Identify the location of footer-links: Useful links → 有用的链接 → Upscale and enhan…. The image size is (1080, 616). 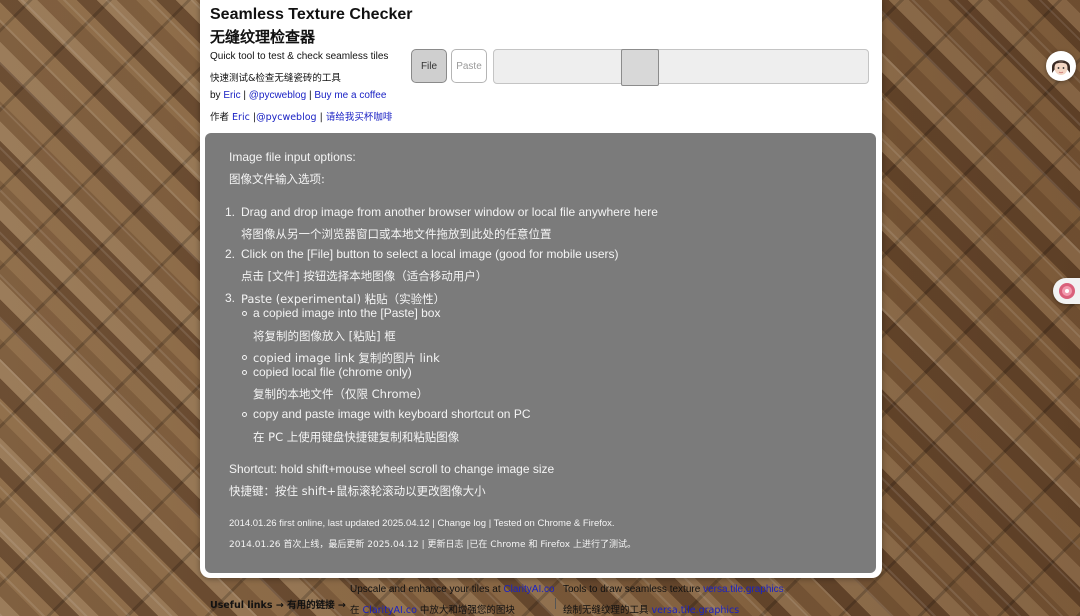
(541, 599).